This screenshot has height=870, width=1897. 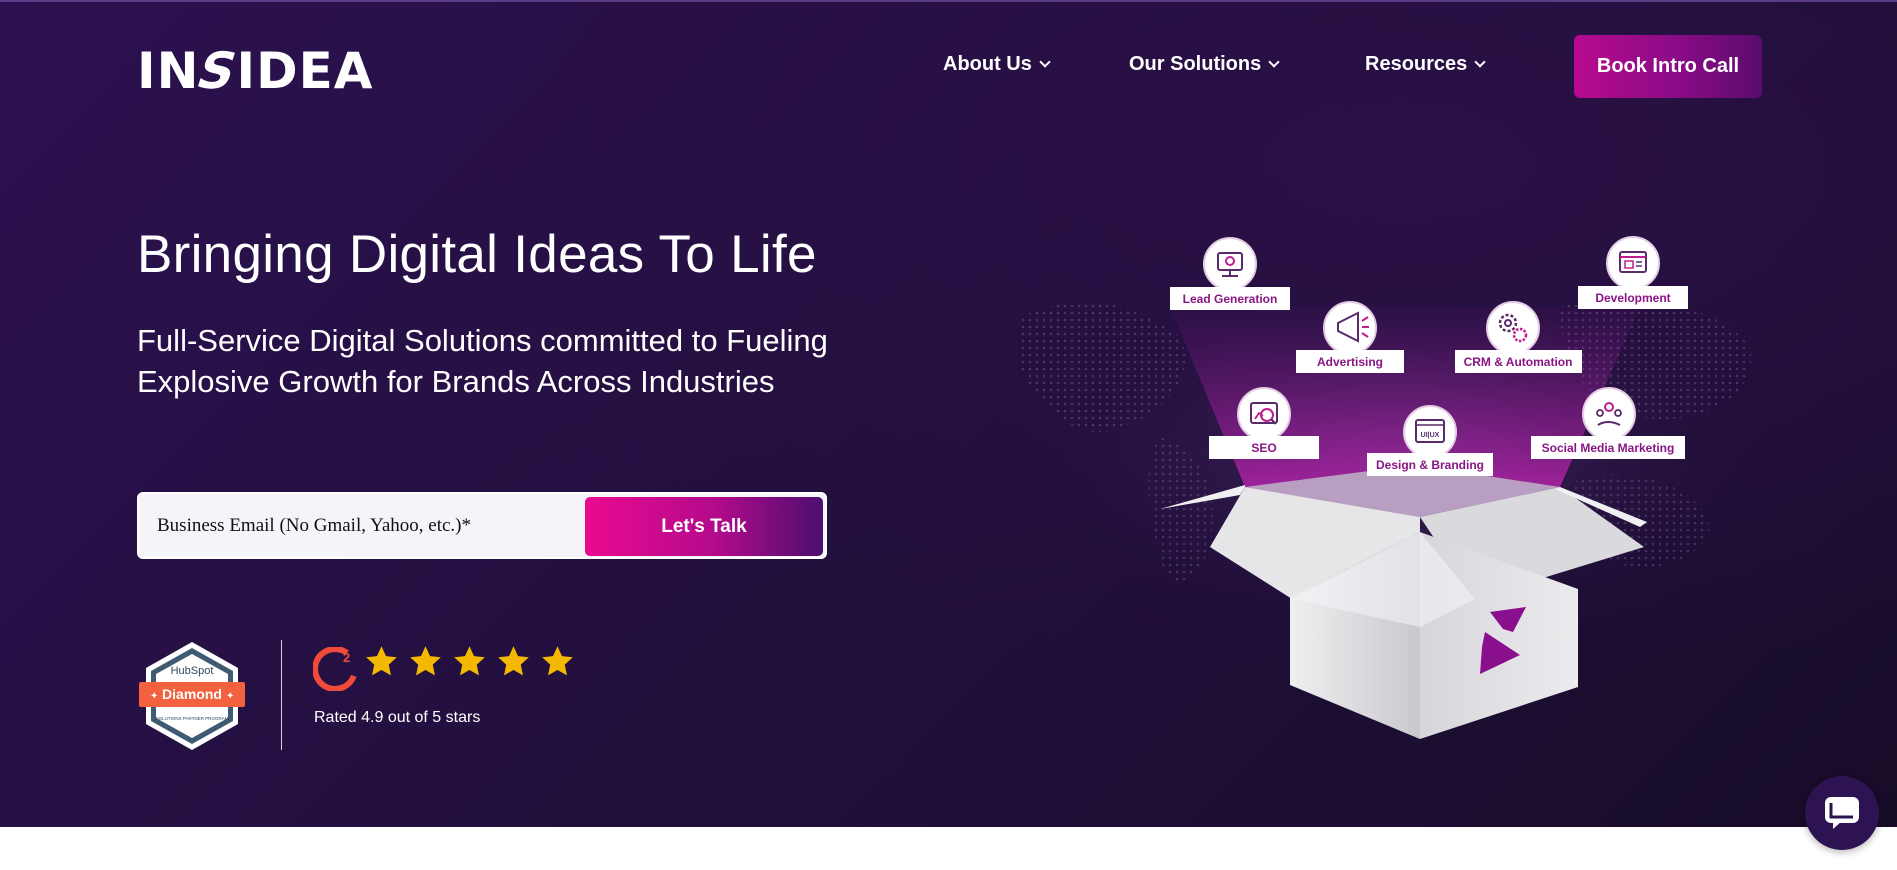 I want to click on crm-automation-label: CRM & Automation, so click(x=1518, y=362).